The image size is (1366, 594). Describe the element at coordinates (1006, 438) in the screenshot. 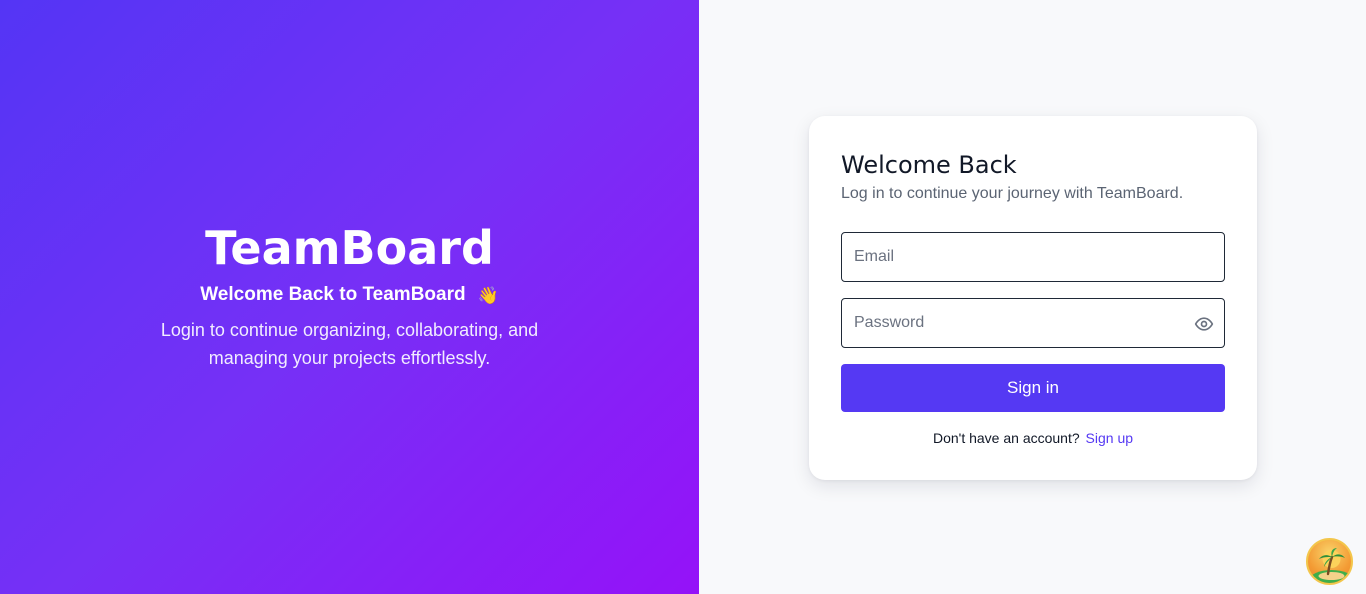

I see `signup-prompt: Don't have an account?` at that location.